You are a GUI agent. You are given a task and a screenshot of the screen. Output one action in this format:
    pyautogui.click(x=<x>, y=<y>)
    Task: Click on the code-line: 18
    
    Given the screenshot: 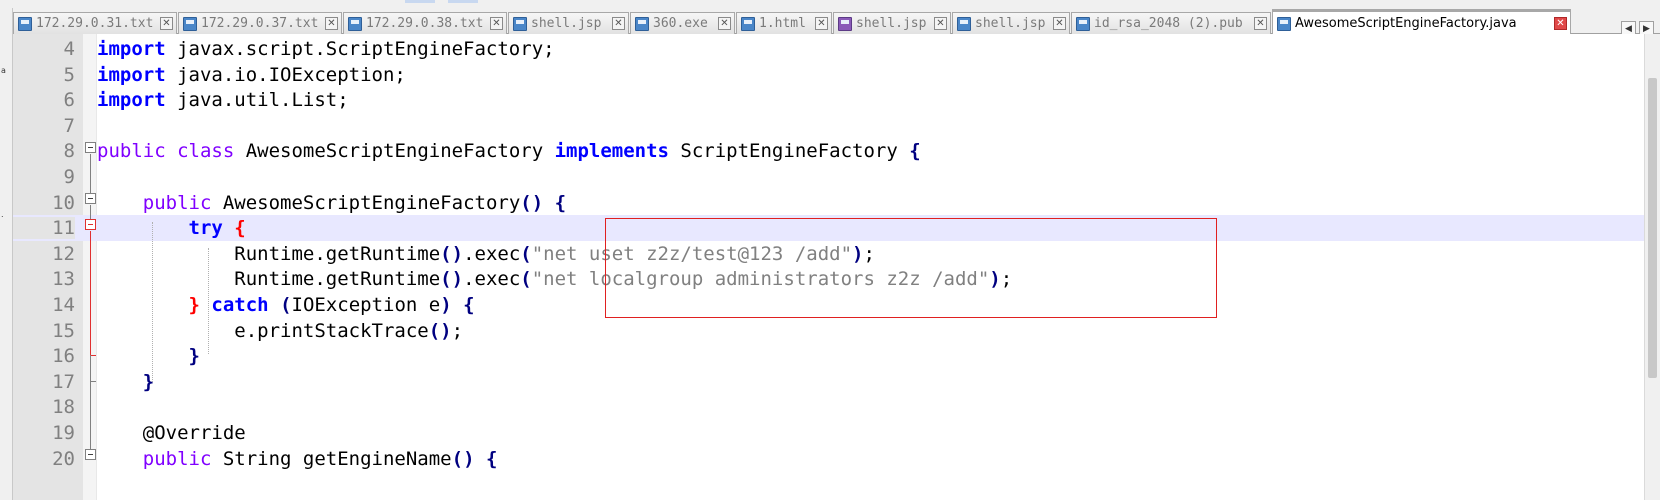 What is the action you would take?
    pyautogui.click(x=828, y=407)
    